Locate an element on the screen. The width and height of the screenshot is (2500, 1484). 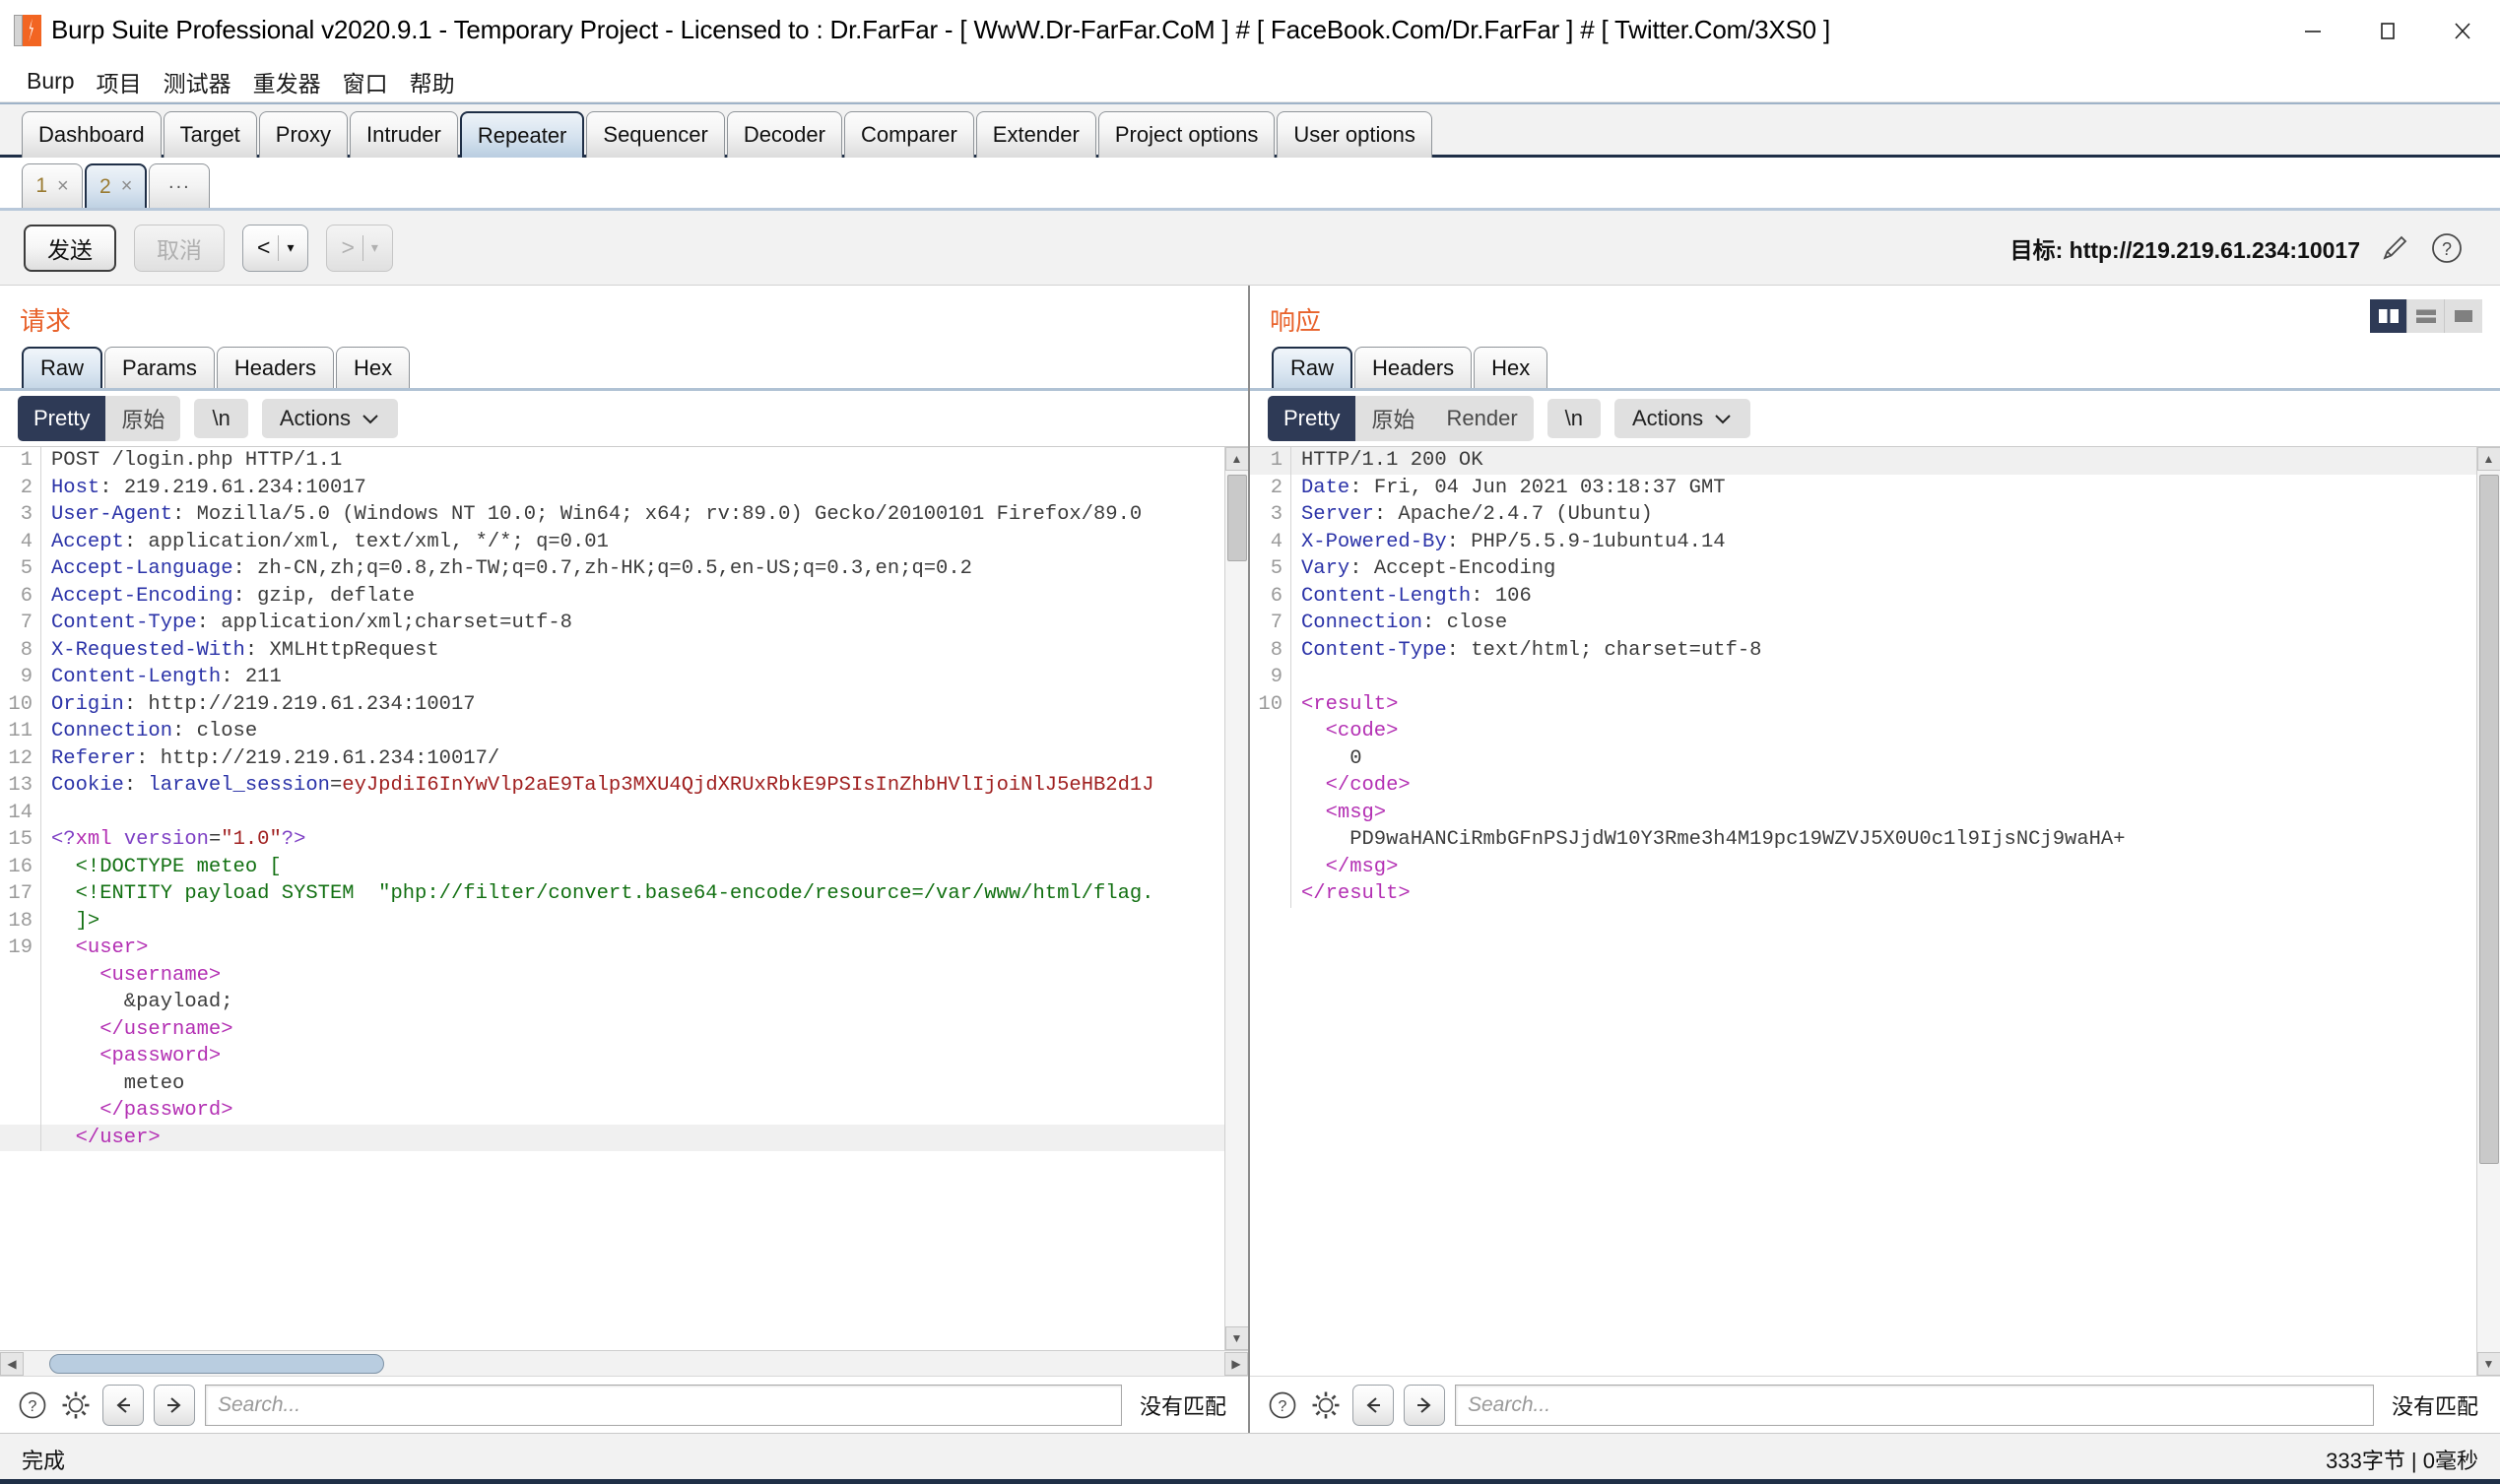
request-raw-button: 原始 is located at coordinates (143, 418).